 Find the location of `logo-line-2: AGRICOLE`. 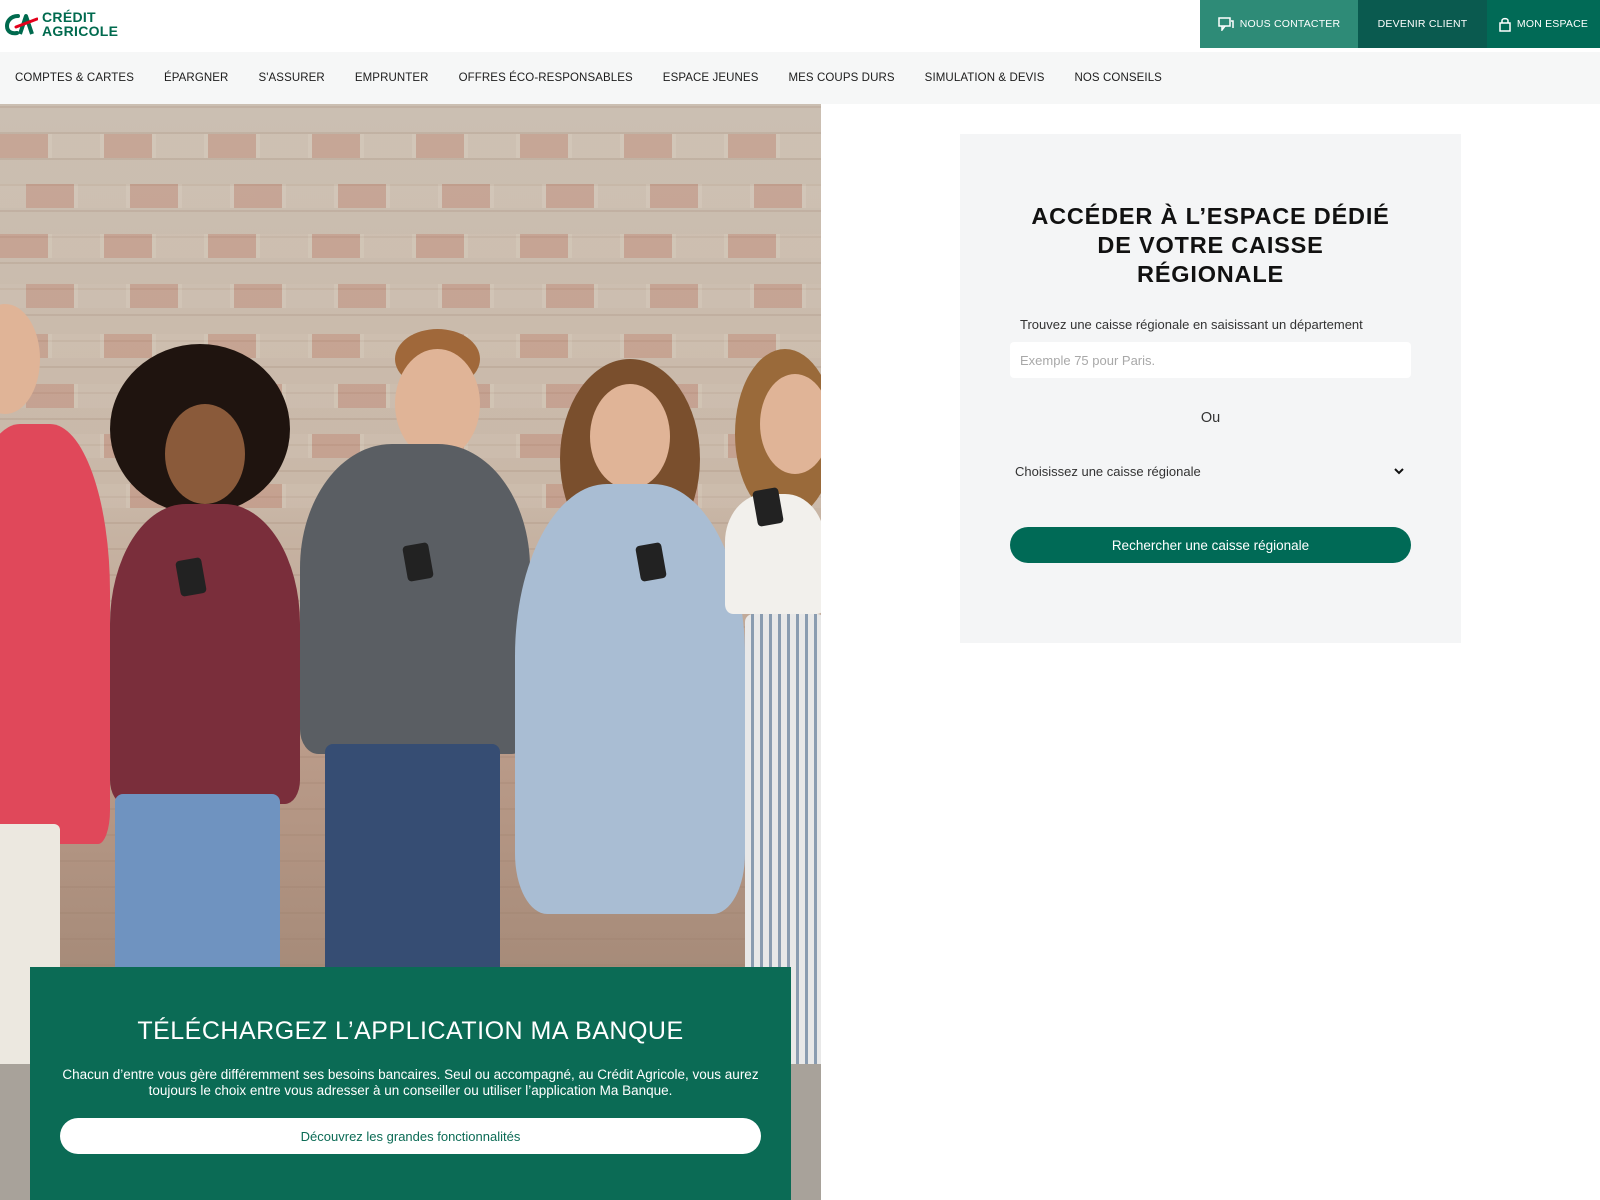

logo-line-2: AGRICOLE is located at coordinates (80, 31).